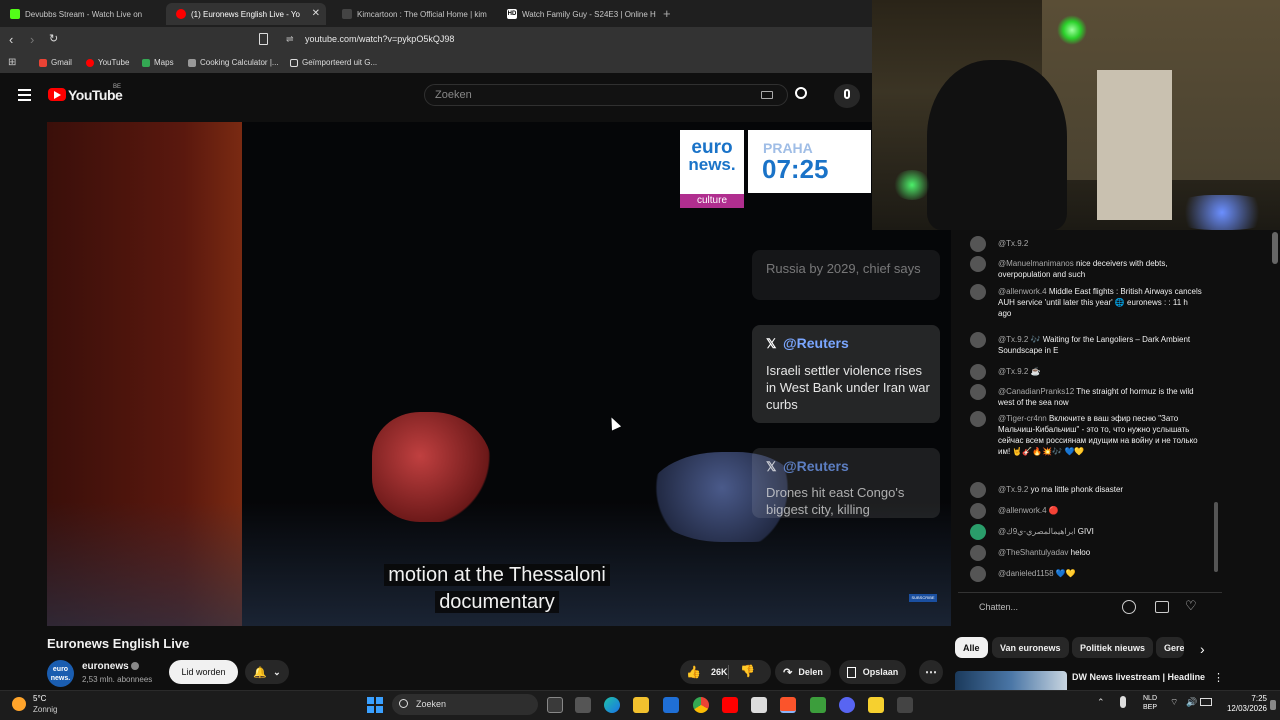  What do you see at coordinates (803, 672) in the screenshot?
I see `share-button: ↷ Delen` at bounding box center [803, 672].